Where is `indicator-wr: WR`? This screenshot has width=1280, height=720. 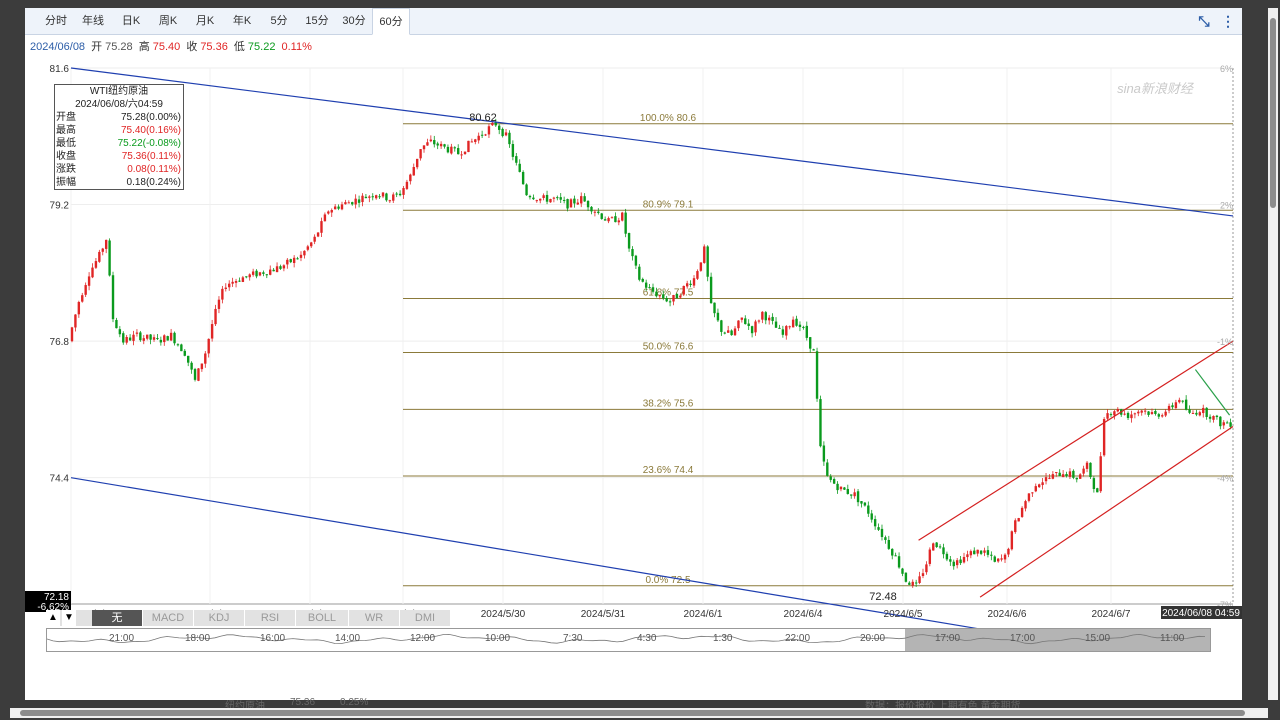 indicator-wr: WR is located at coordinates (374, 618).